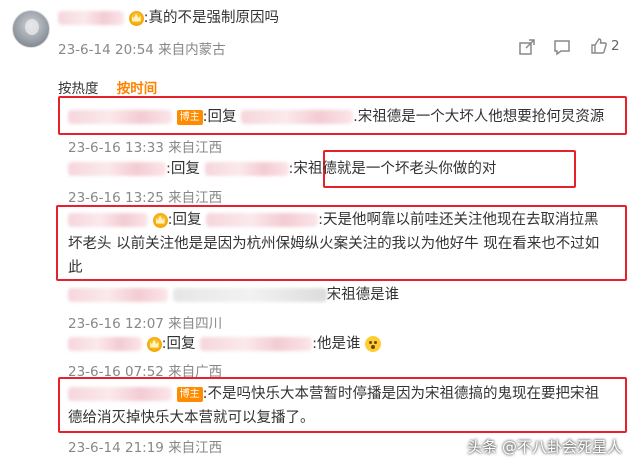  Describe the element at coordinates (145, 324) in the screenshot. I see `reply-meta: 23-6-16 12:07 来自四川` at that location.